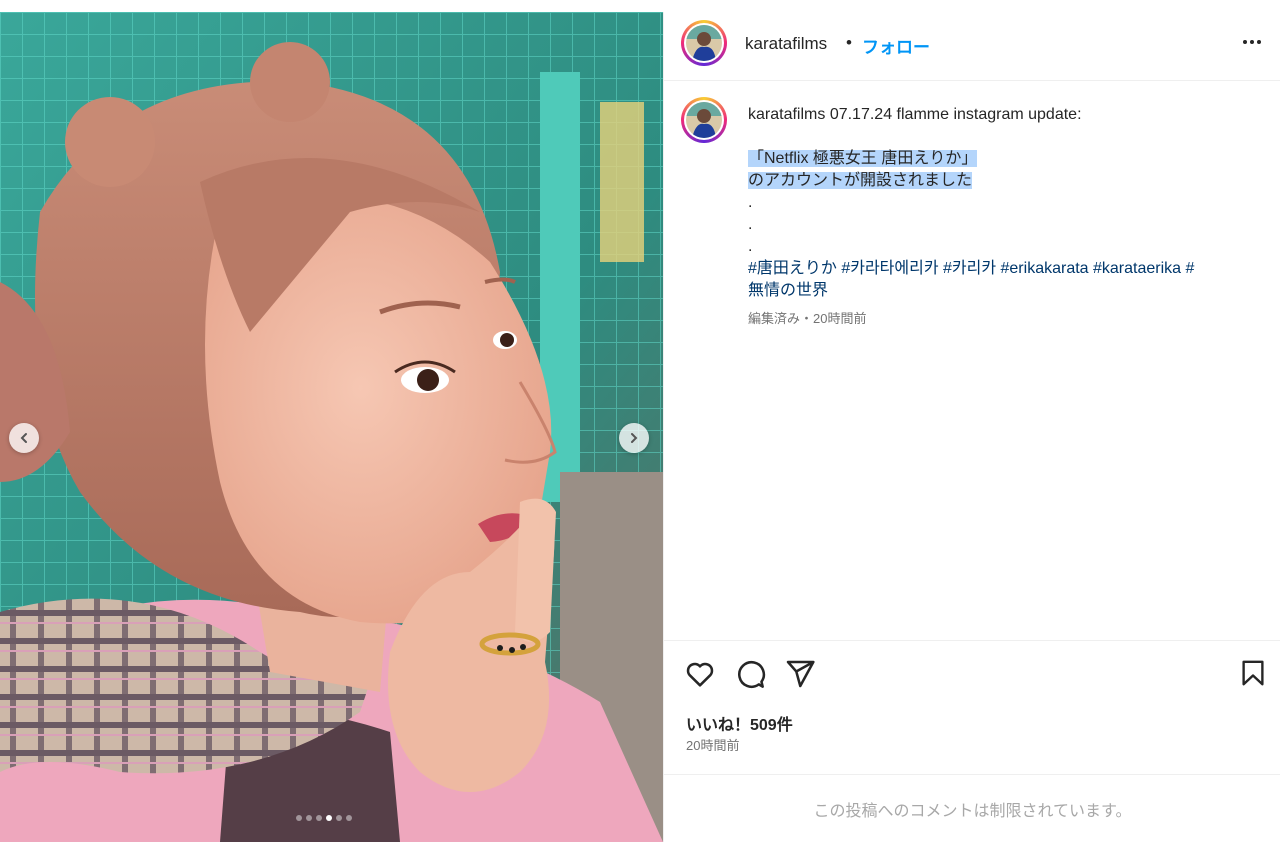 Image resolution: width=1280 pixels, height=854 pixels. I want to click on carousel-indicator, so click(324, 818).